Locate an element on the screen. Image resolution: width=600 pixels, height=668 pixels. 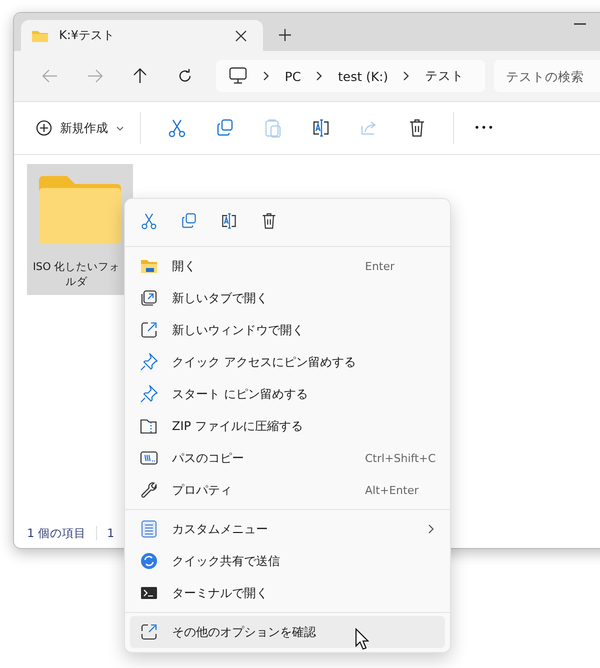
list-icon is located at coordinates (149, 529).